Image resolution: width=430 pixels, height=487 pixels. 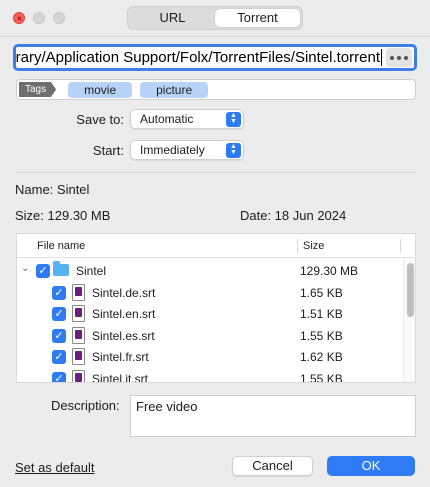 What do you see at coordinates (209, 376) in the screenshot?
I see `table-row: ✓ Sintel.it.srt 1.55 KB` at bounding box center [209, 376].